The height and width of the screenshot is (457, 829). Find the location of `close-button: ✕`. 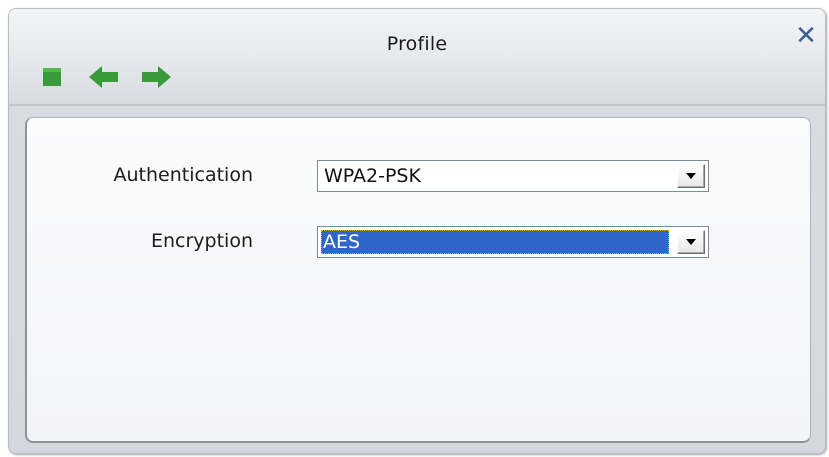

close-button: ✕ is located at coordinates (806, 36).